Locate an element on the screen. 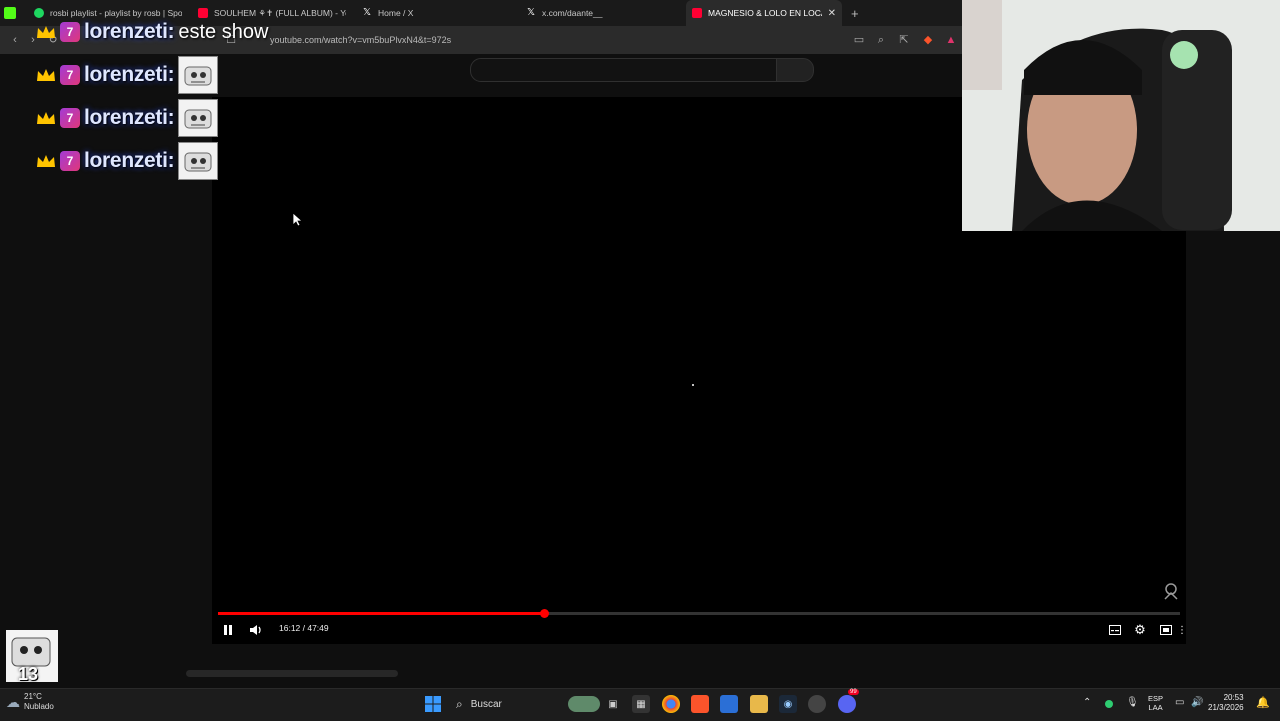 The height and width of the screenshot is (721, 1280). close-tab-icon: ✕ is located at coordinates (832, 13).